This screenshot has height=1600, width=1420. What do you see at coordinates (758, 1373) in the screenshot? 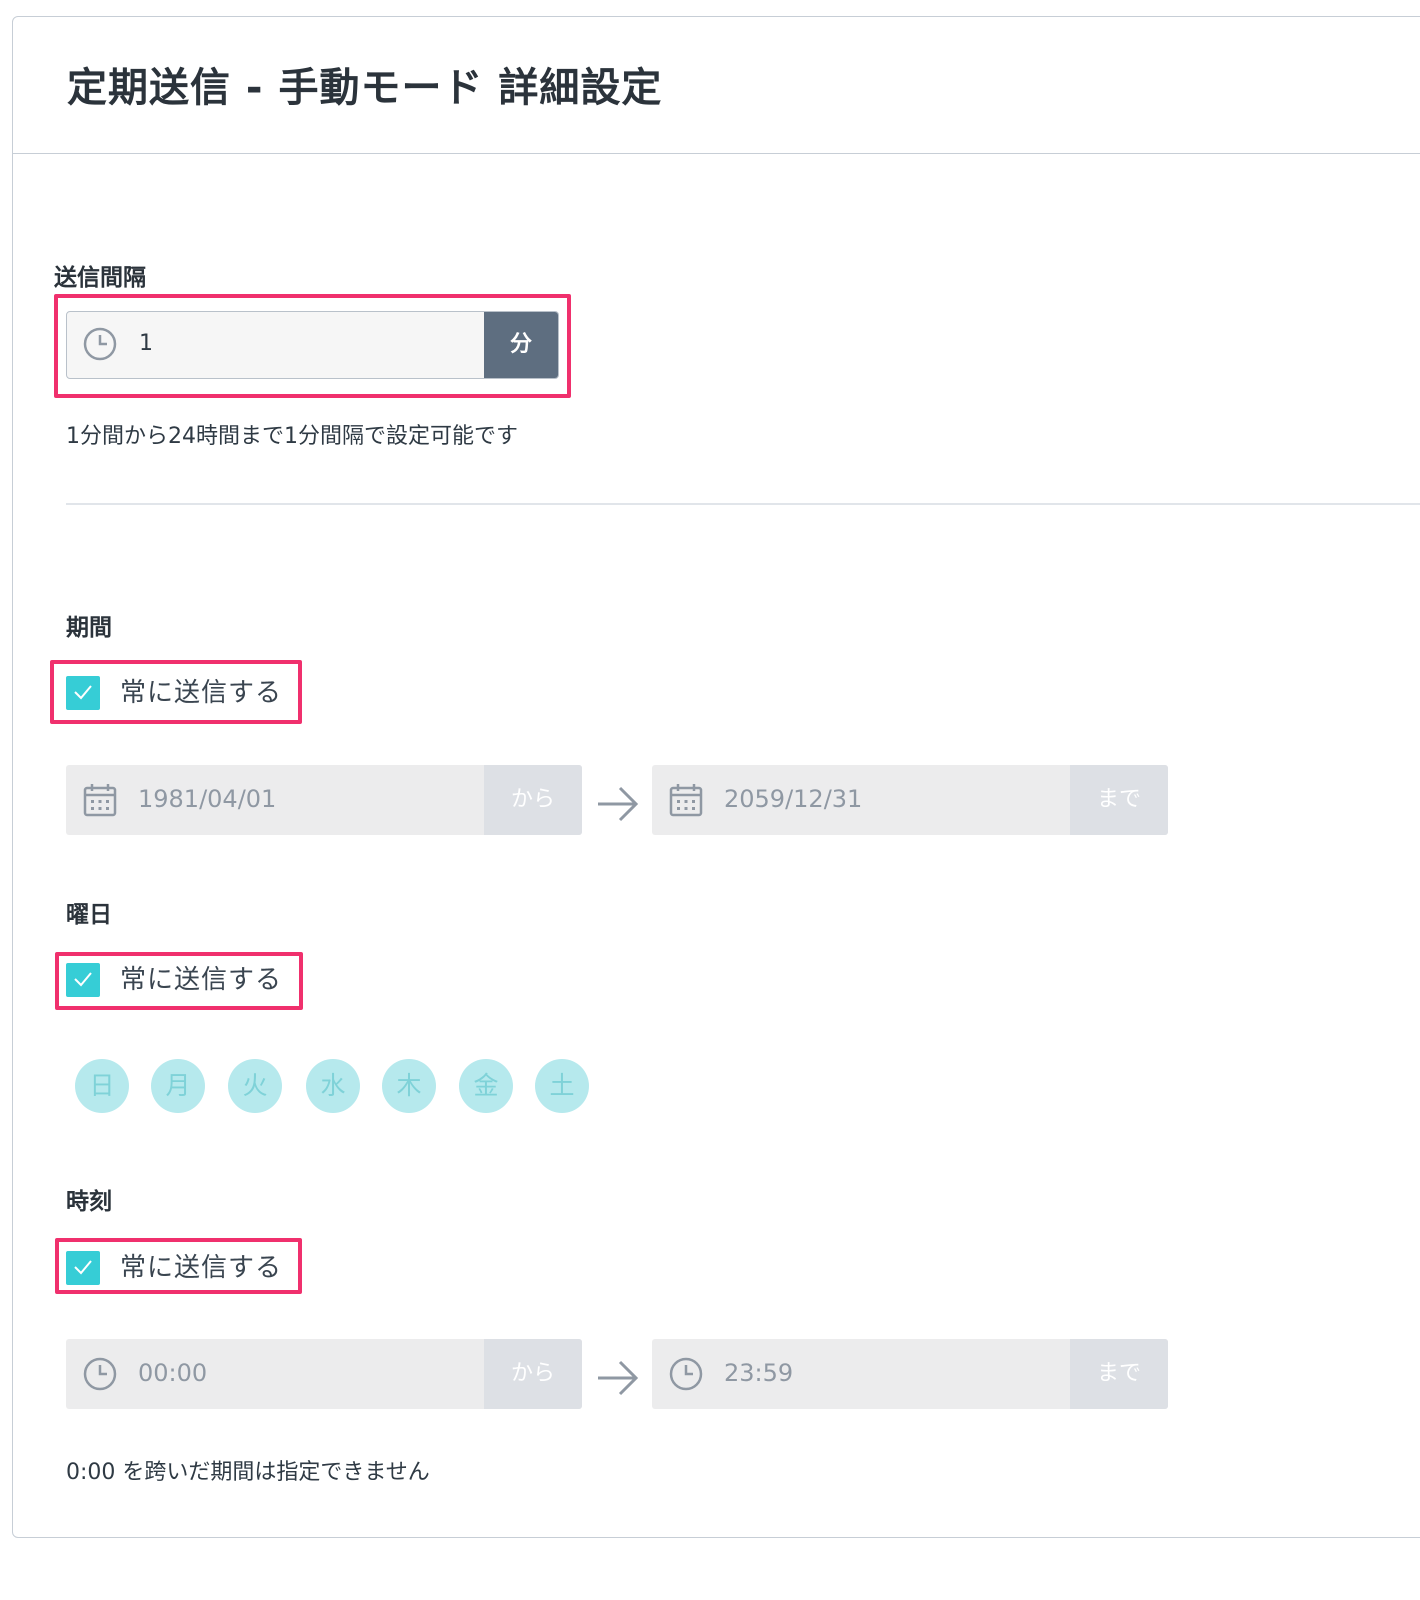
I see `time-end-value: 23:59` at bounding box center [758, 1373].